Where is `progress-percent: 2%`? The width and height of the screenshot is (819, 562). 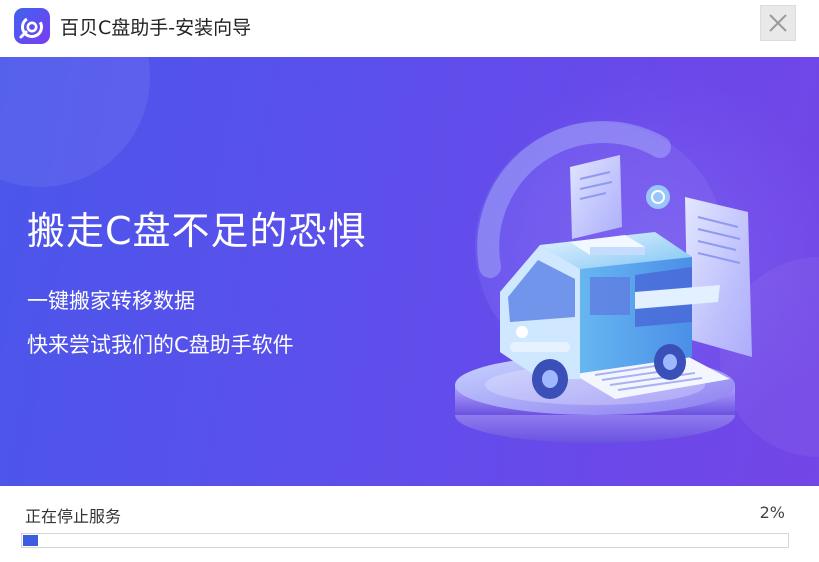 progress-percent: 2% is located at coordinates (772, 512).